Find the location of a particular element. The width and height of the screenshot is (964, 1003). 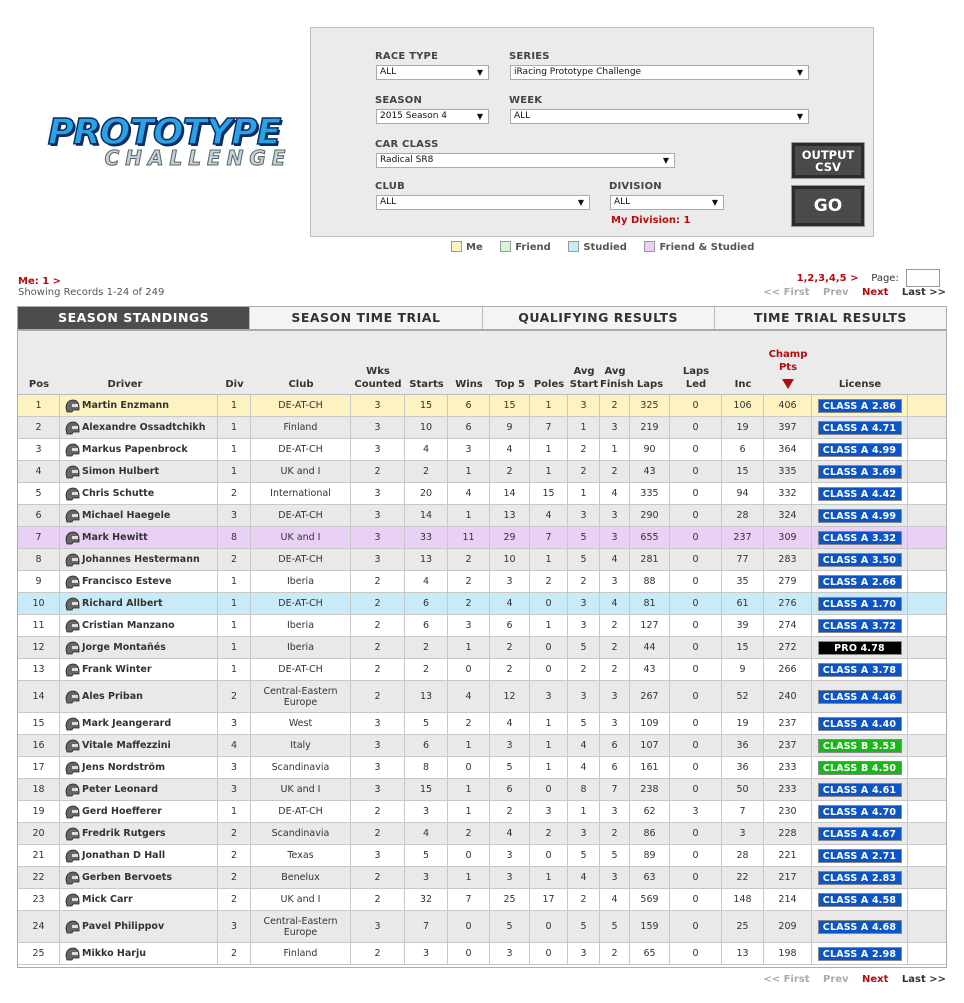

division-select: ALL ▼ is located at coordinates (667, 202).